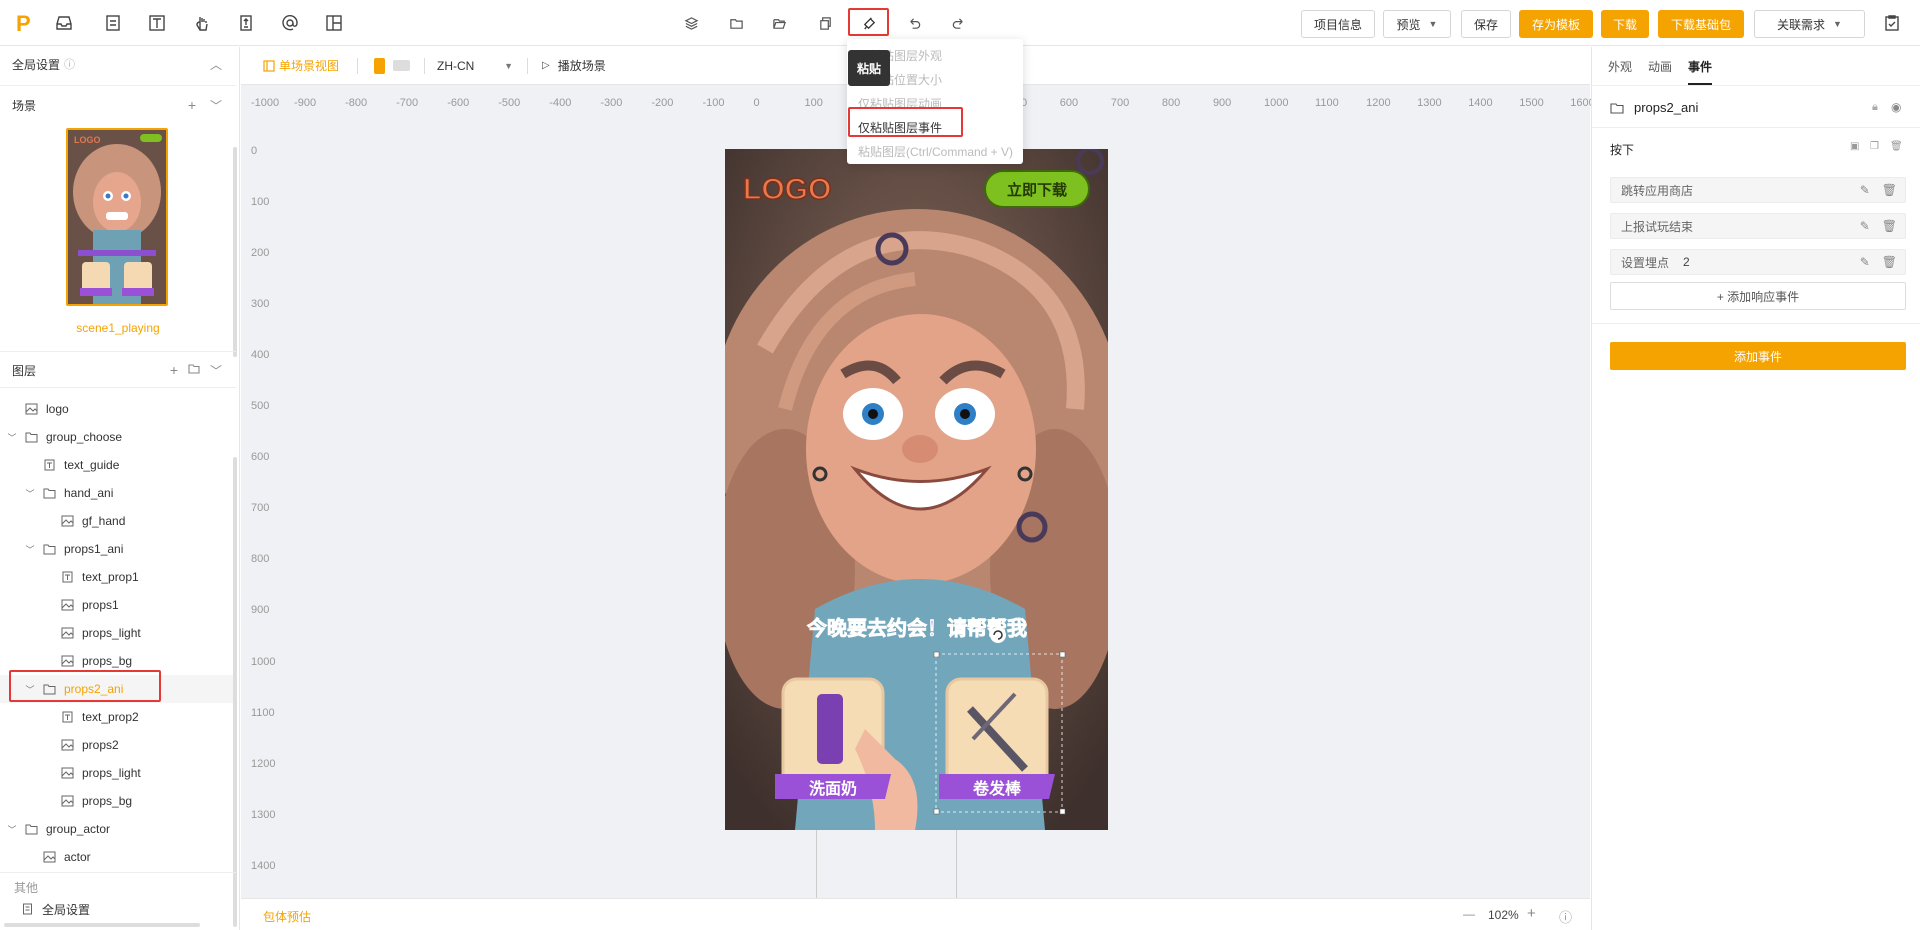 This screenshot has width=1920, height=930. Describe the element at coordinates (260, 559) in the screenshot. I see `ruler-y-tick: 800` at that location.